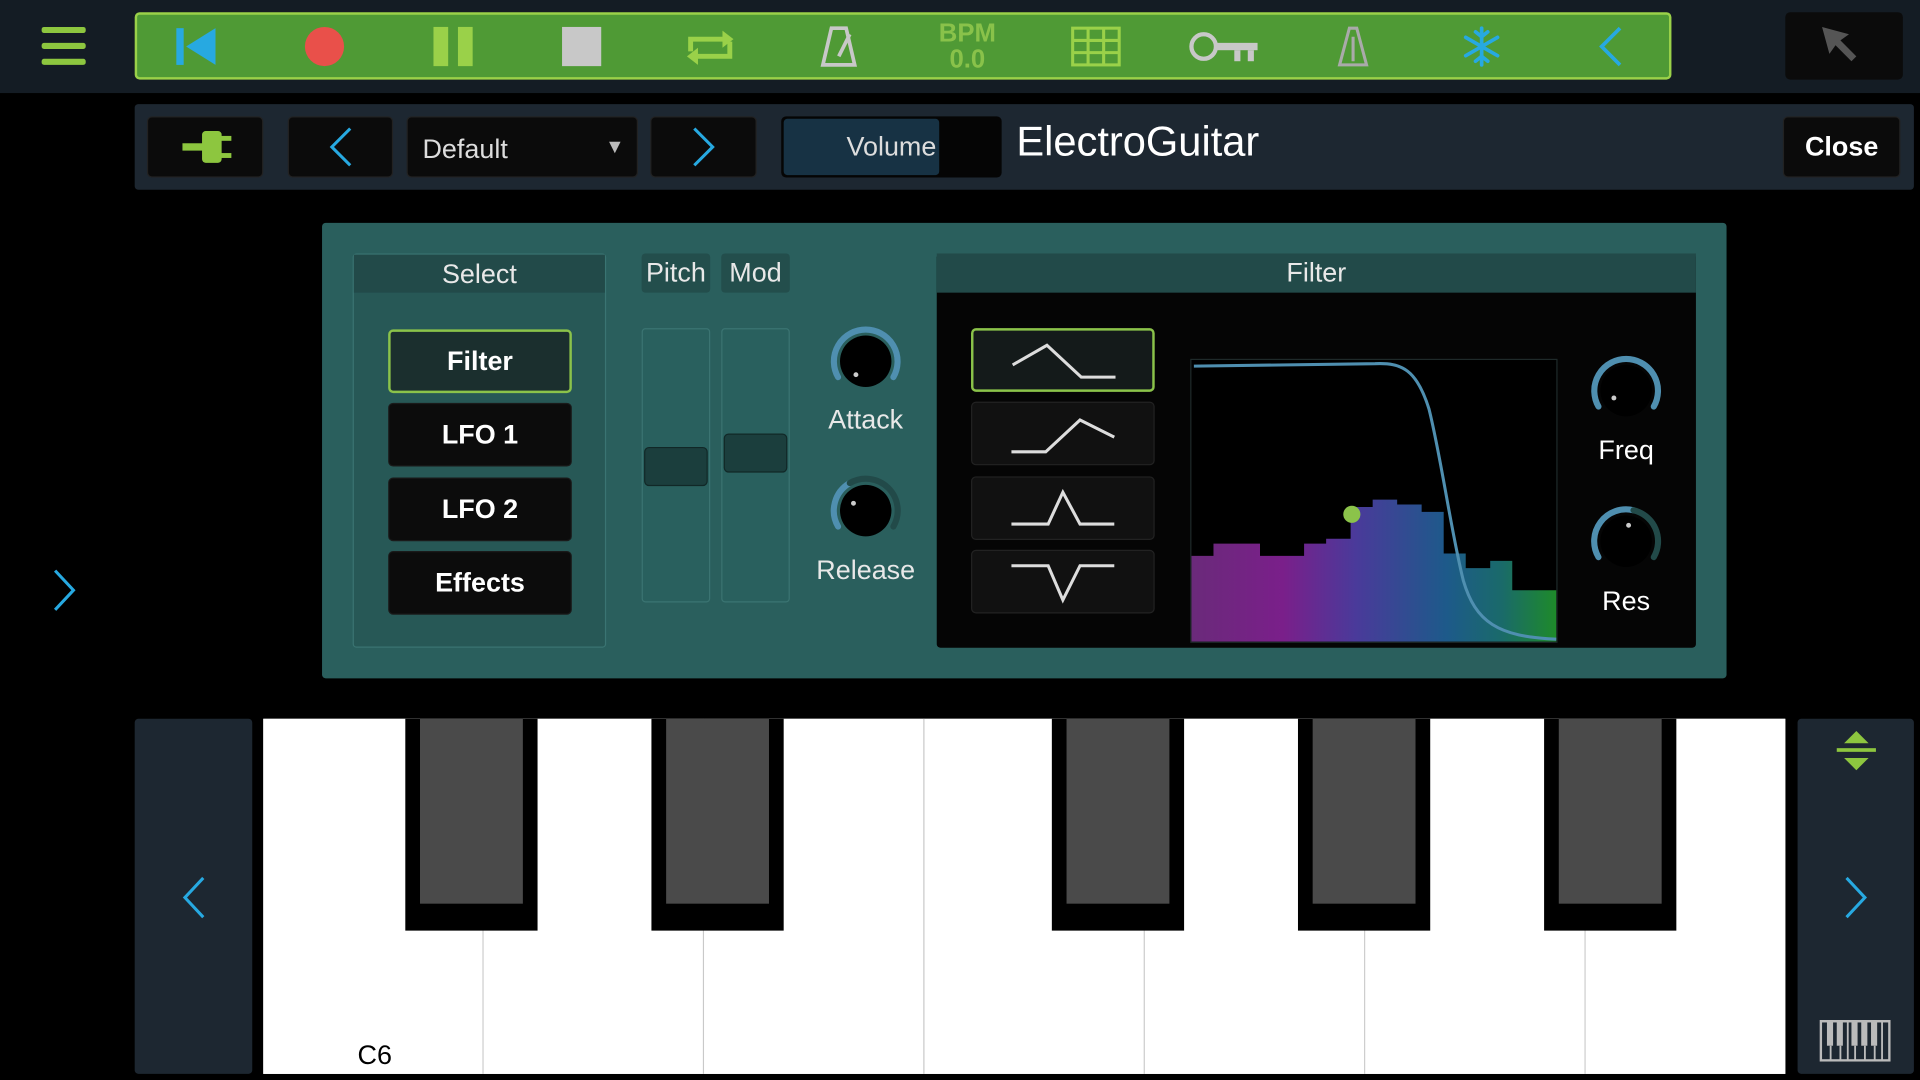 The height and width of the screenshot is (1080, 1920). I want to click on expand-sidebar-button, so click(65, 590).